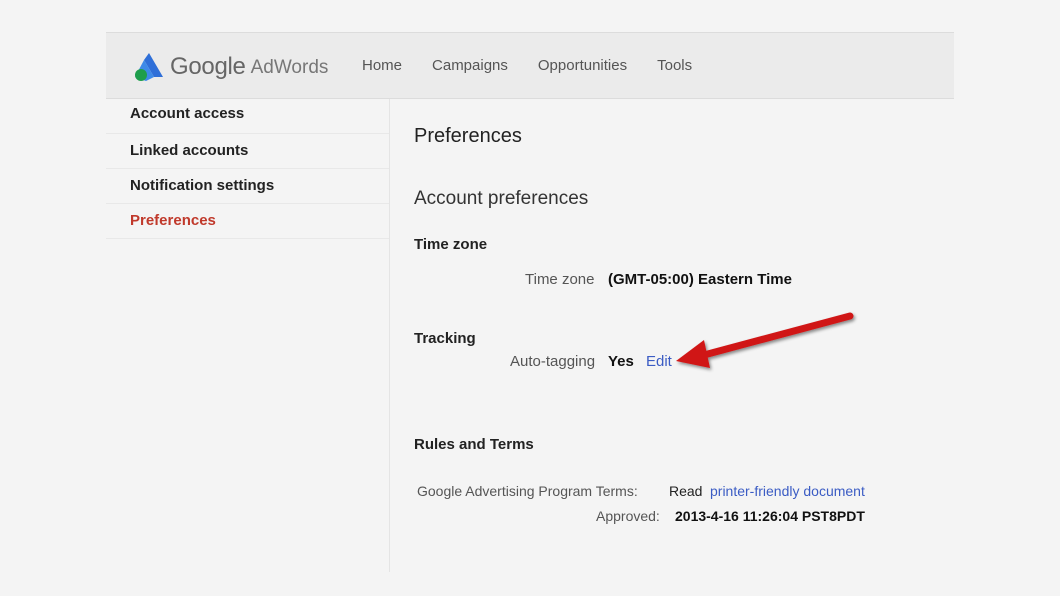 This screenshot has height=596, width=1060. What do you see at coordinates (149, 67) in the screenshot?
I see `adwords-logo-icon` at bounding box center [149, 67].